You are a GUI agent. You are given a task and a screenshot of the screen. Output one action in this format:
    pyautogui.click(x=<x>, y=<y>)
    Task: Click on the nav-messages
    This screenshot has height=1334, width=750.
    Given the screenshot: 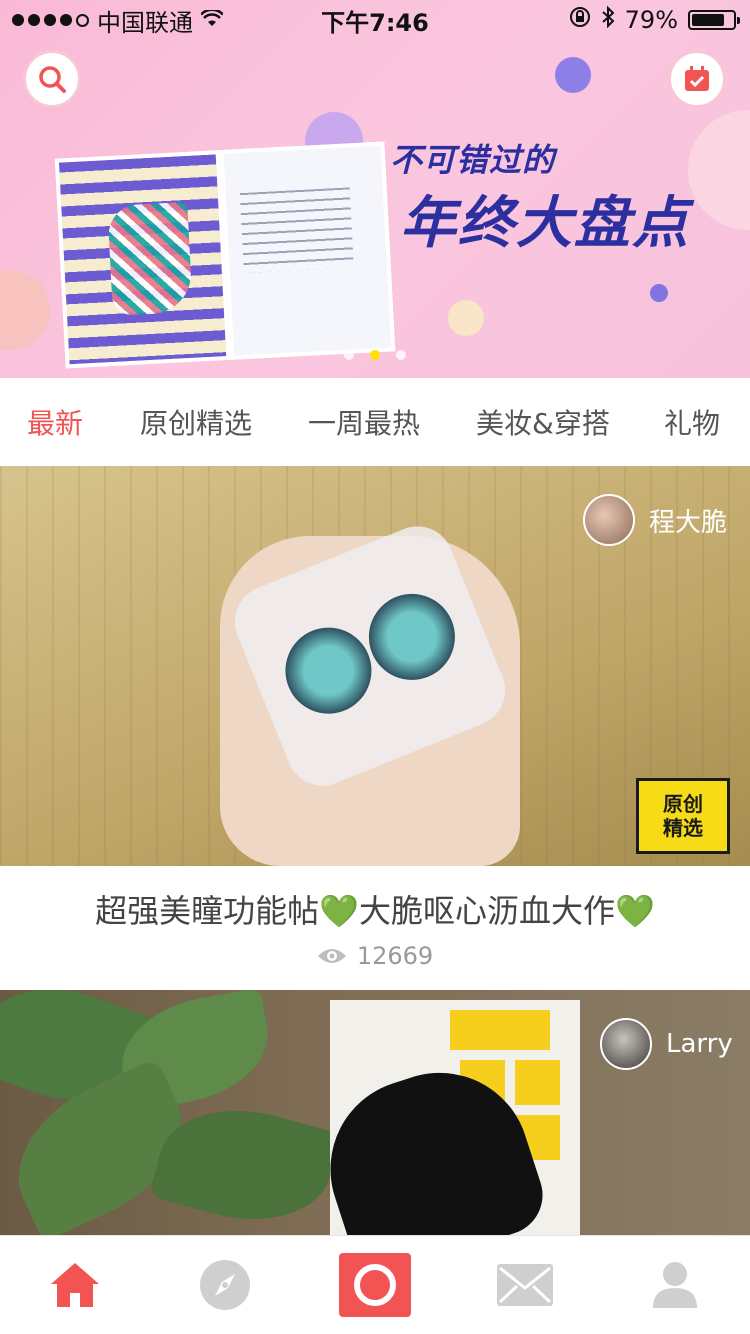 What is the action you would take?
    pyautogui.click(x=525, y=1285)
    